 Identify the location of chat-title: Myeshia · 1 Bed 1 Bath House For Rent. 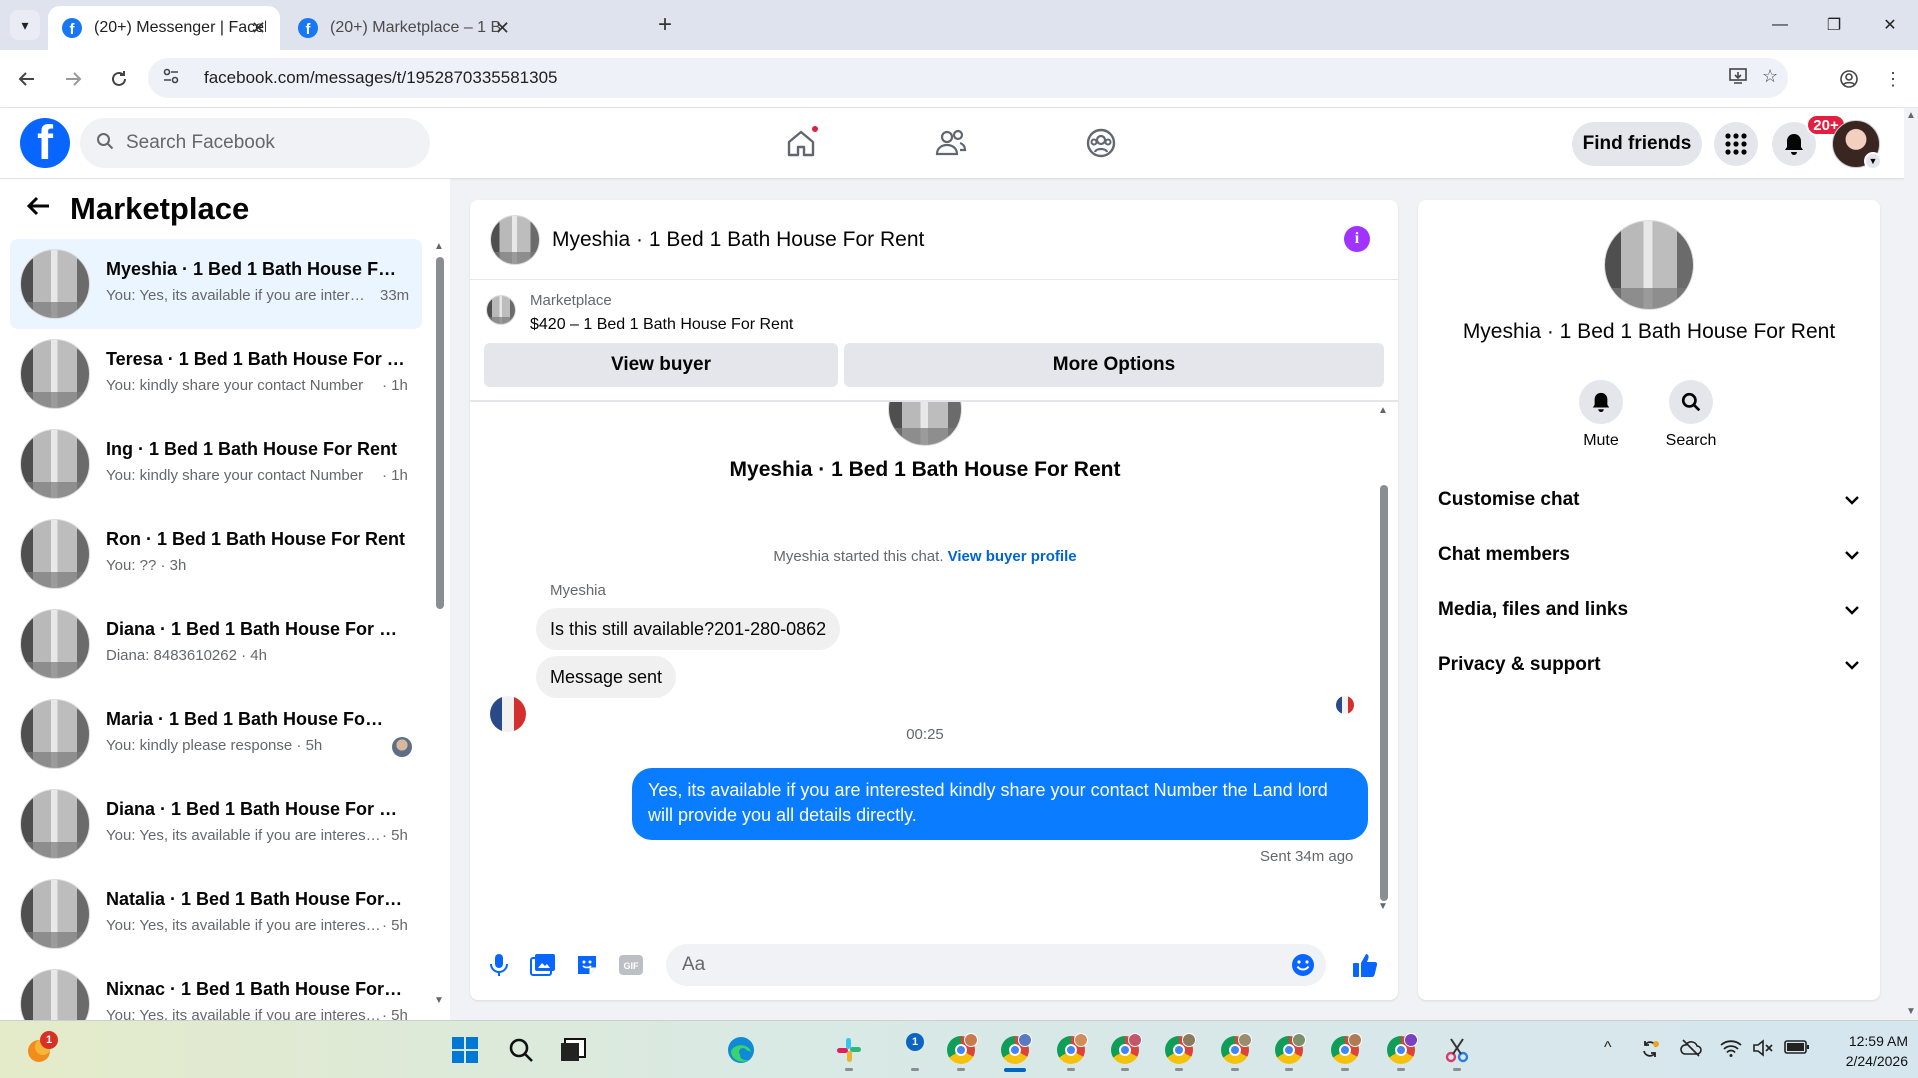
(738, 240).